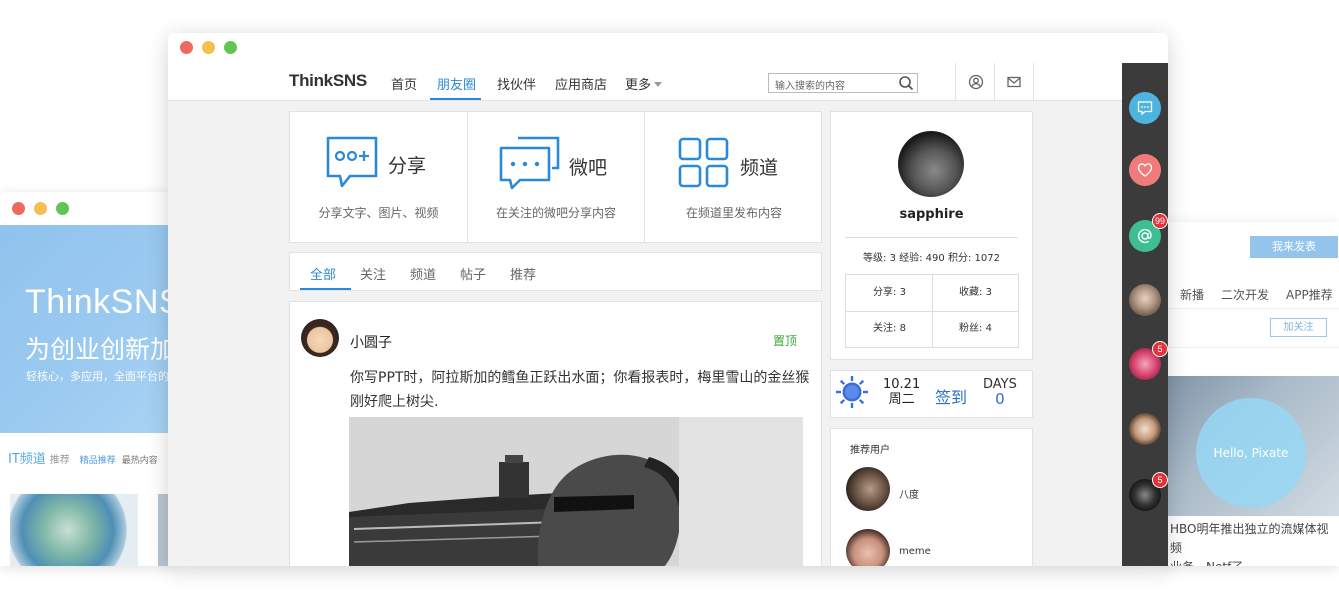 This screenshot has width=1339, height=599. Describe the element at coordinates (523, 273) in the screenshot. I see `tab-recommend: 推荐` at that location.